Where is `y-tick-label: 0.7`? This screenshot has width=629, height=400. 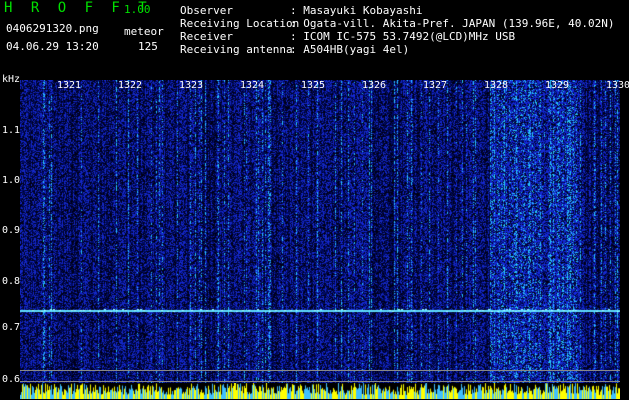 y-tick-label: 0.7 is located at coordinates (11, 327).